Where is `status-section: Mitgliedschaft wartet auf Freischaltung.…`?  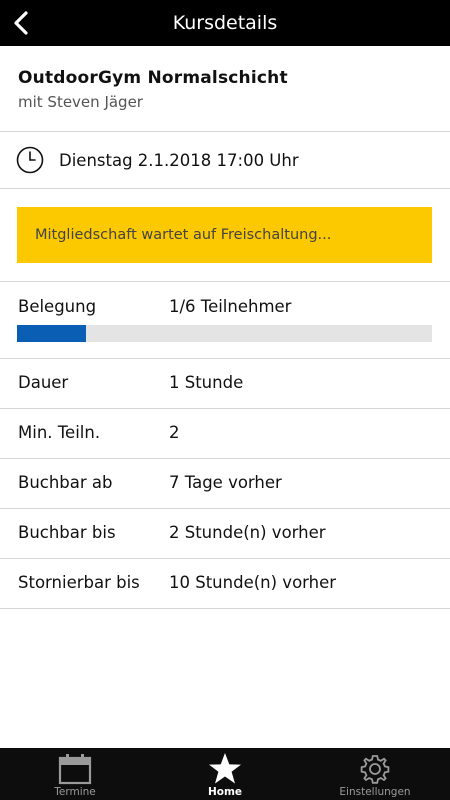
status-section: Mitgliedschaft wartet auf Freischaltung.… is located at coordinates (225, 235).